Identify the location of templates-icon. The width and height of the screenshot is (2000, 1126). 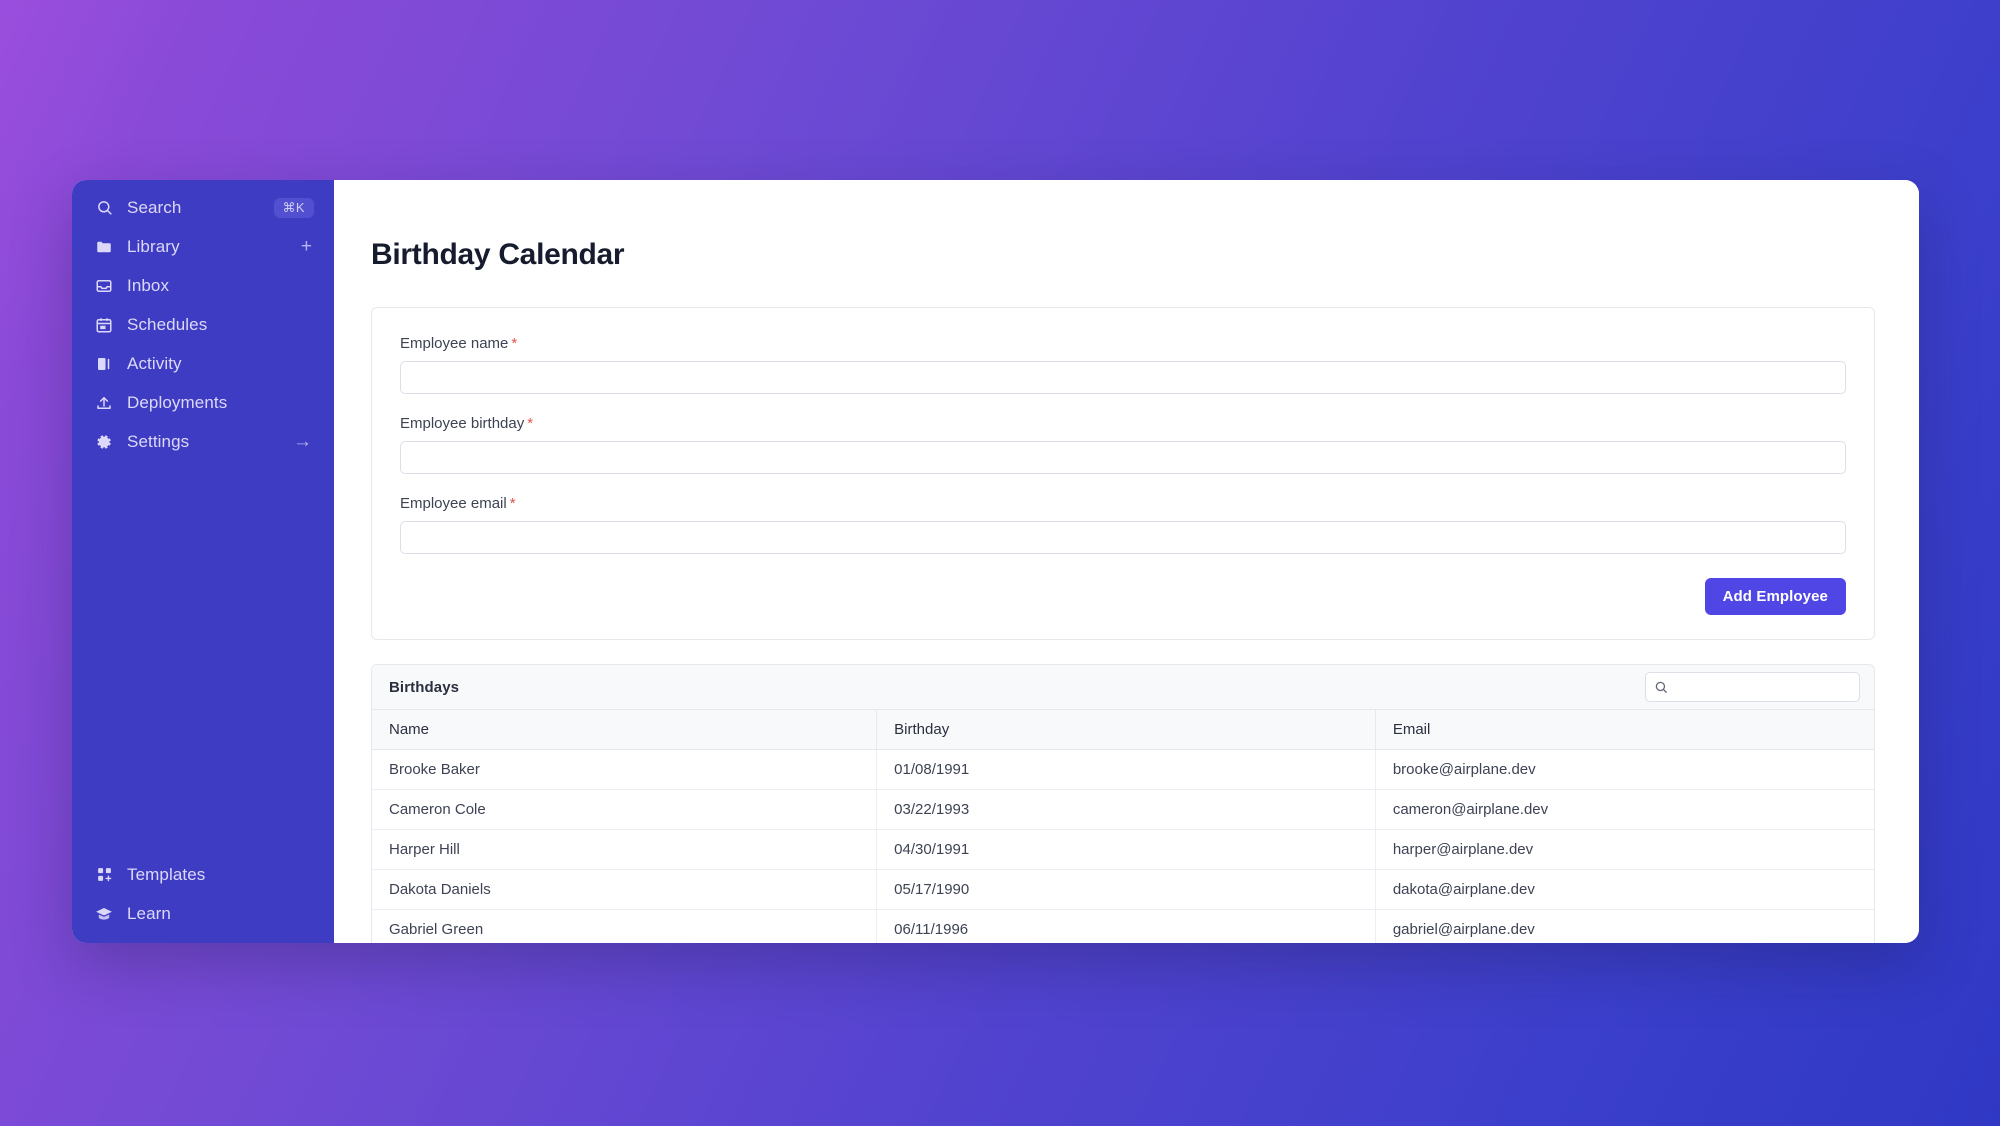
(104, 875).